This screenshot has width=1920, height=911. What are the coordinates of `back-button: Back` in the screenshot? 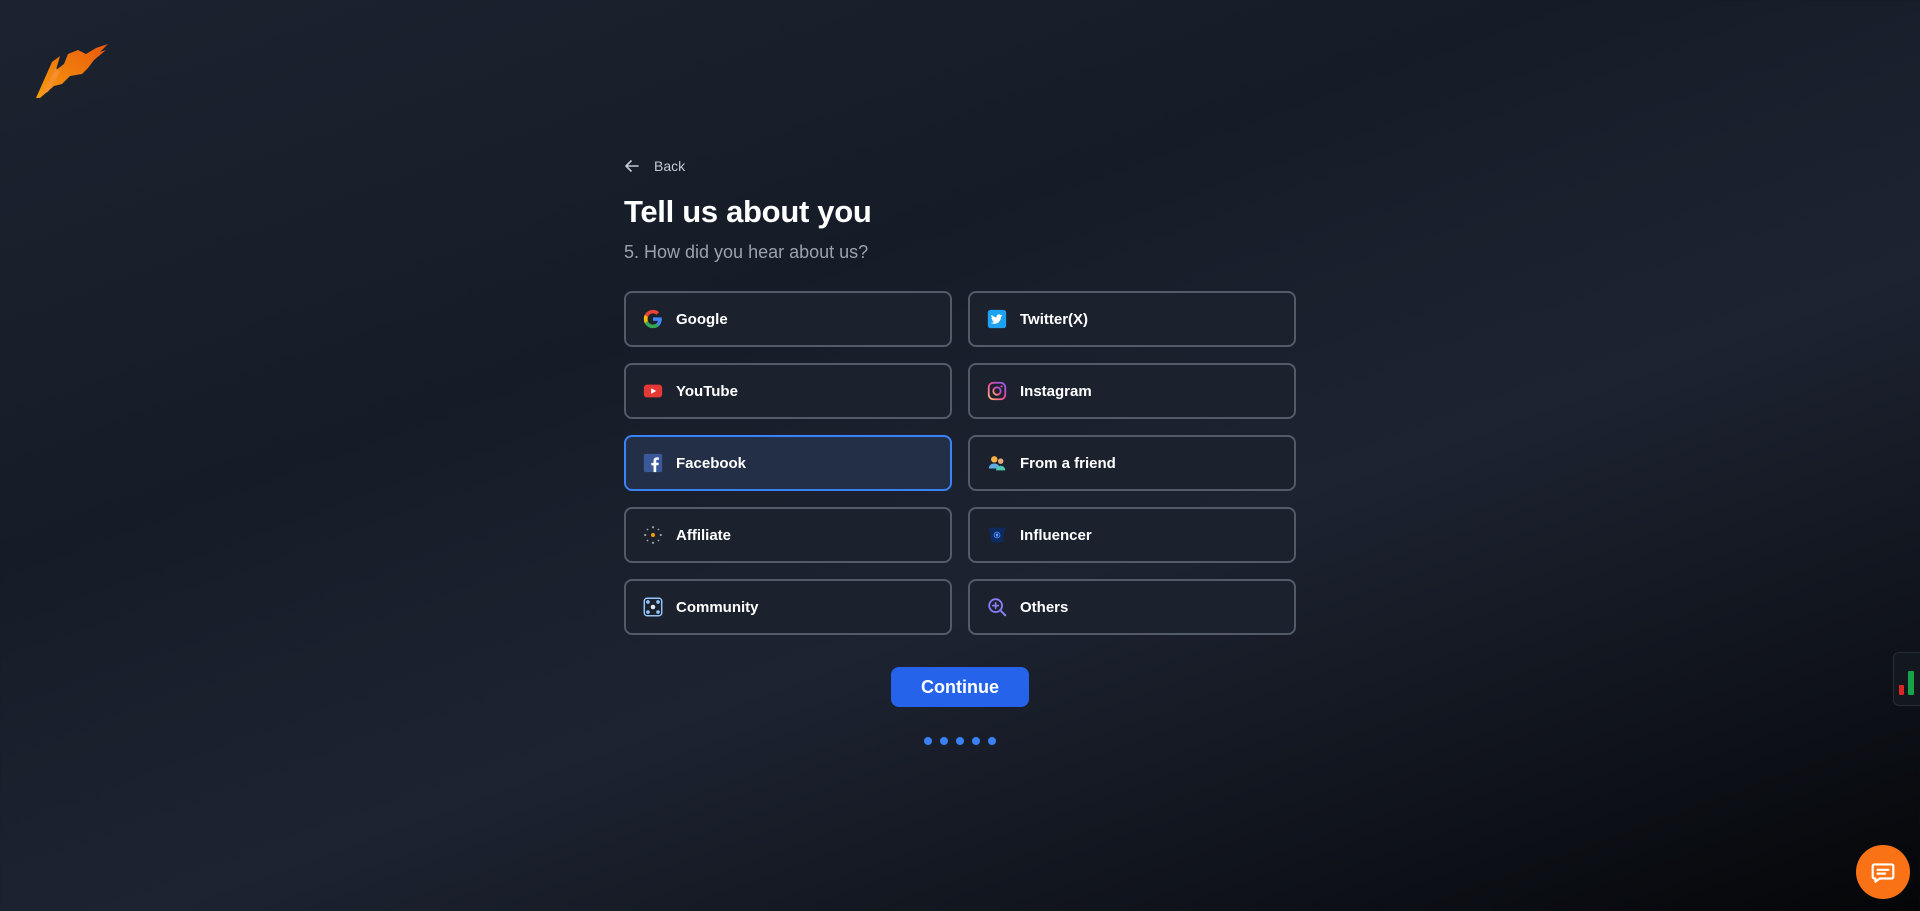 It's located at (960, 166).